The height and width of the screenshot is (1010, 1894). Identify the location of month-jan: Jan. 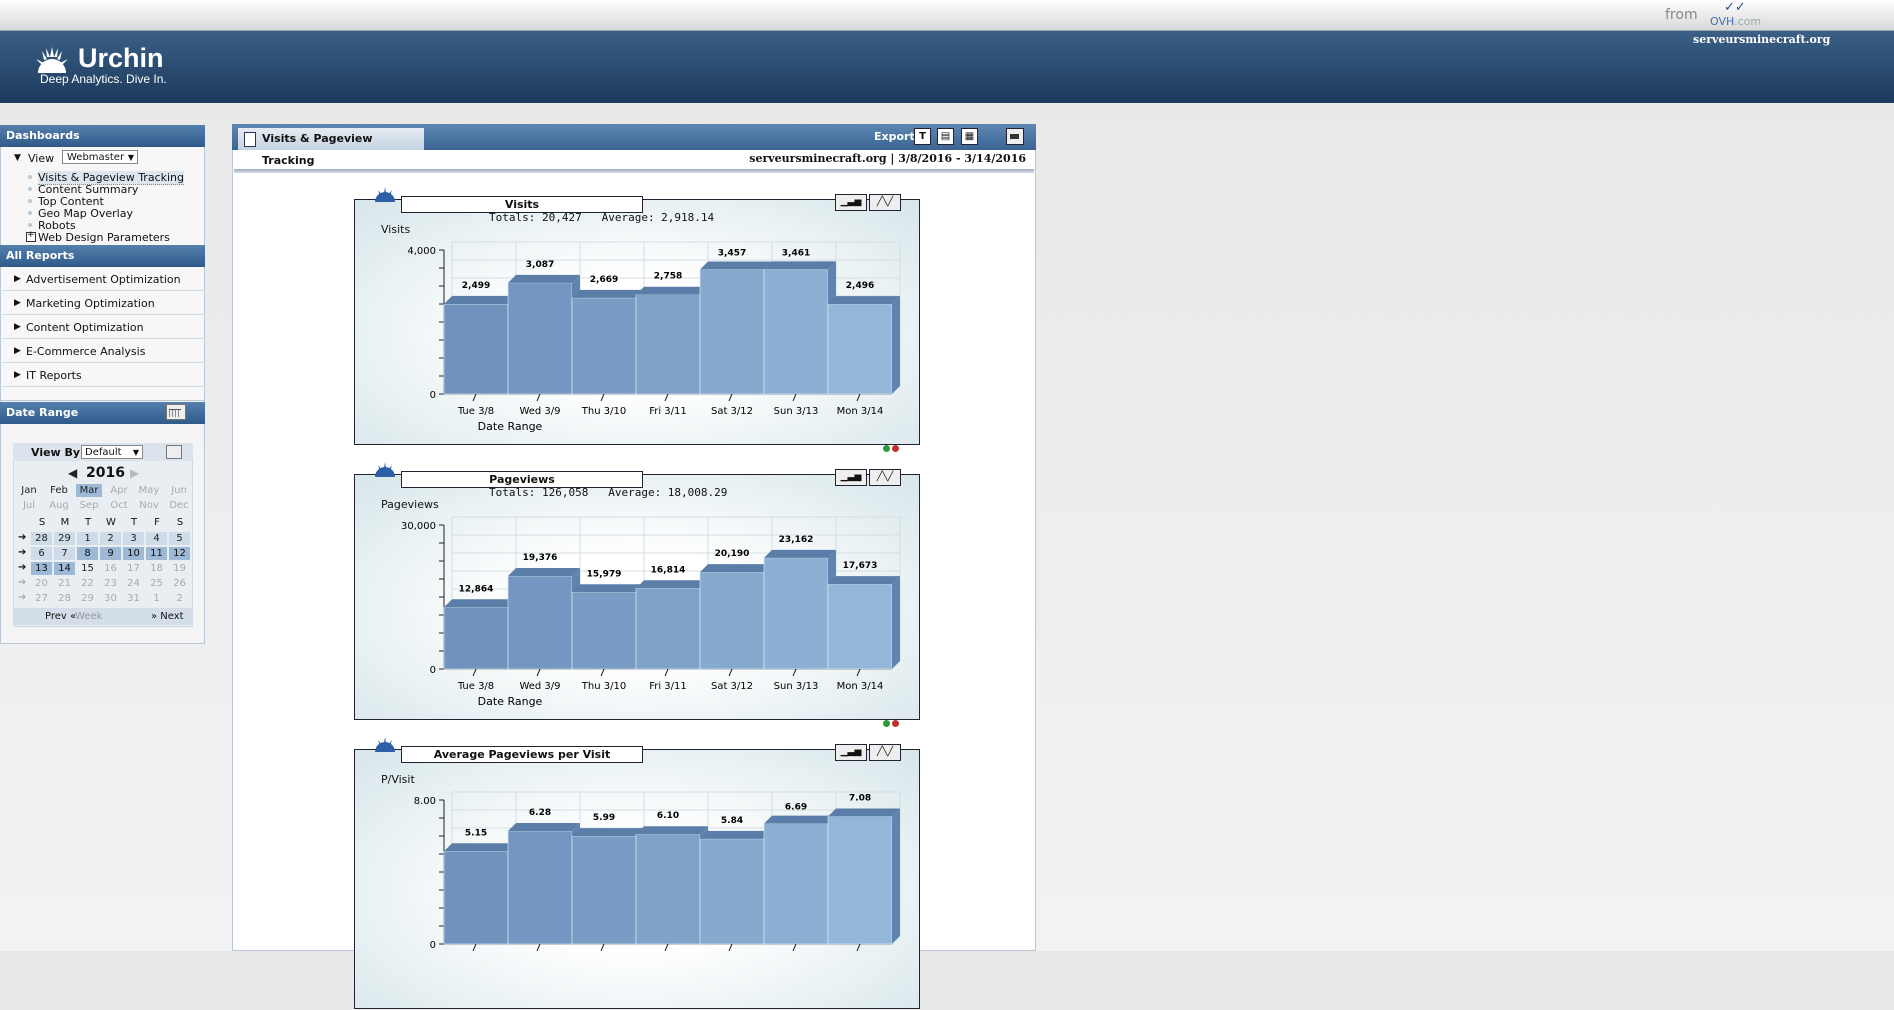
(29, 490).